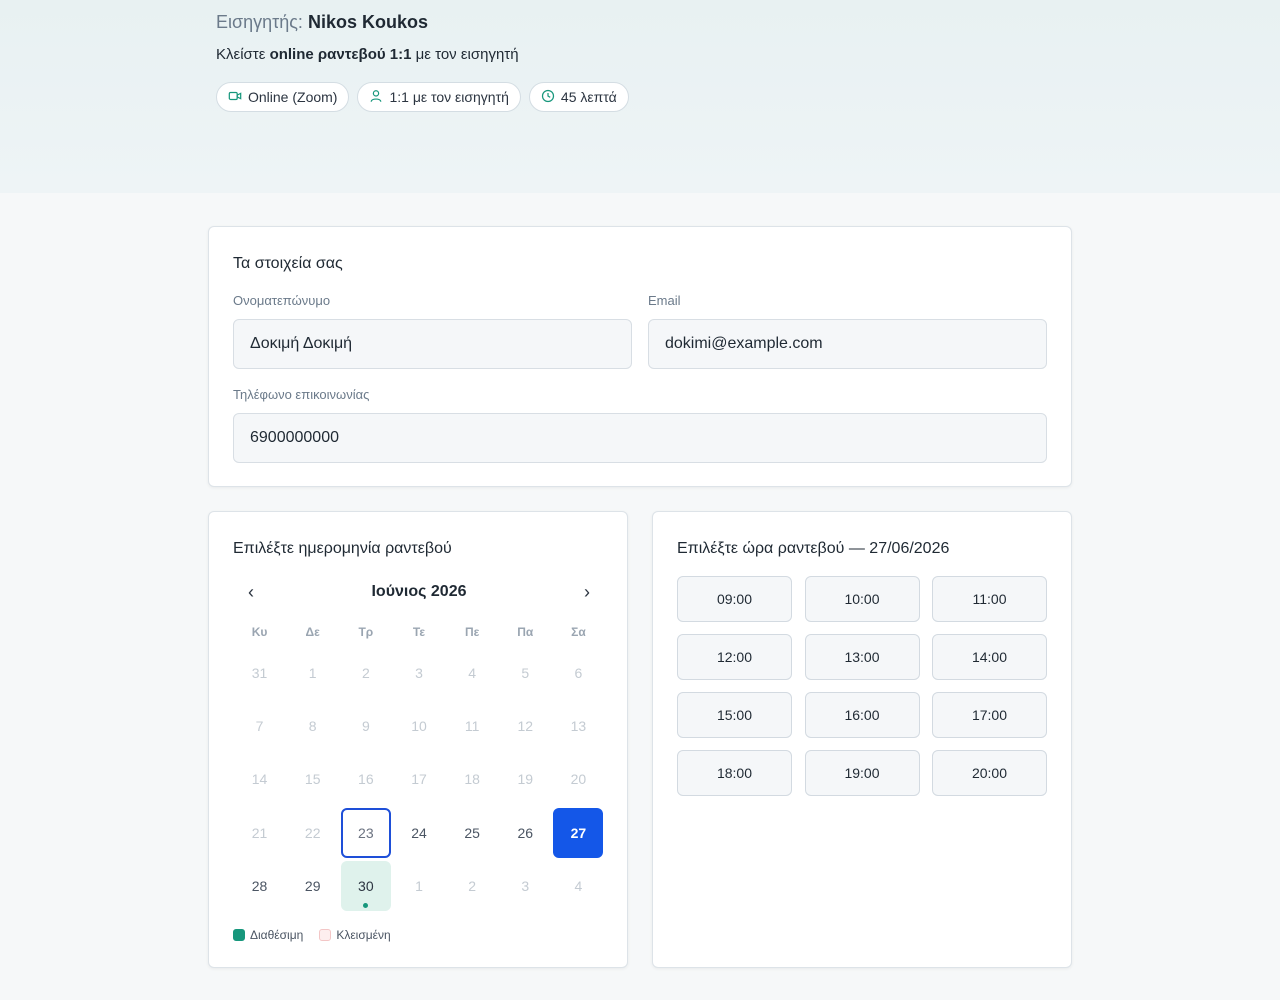  What do you see at coordinates (734, 715) in the screenshot?
I see `time-slot-button: 15:00` at bounding box center [734, 715].